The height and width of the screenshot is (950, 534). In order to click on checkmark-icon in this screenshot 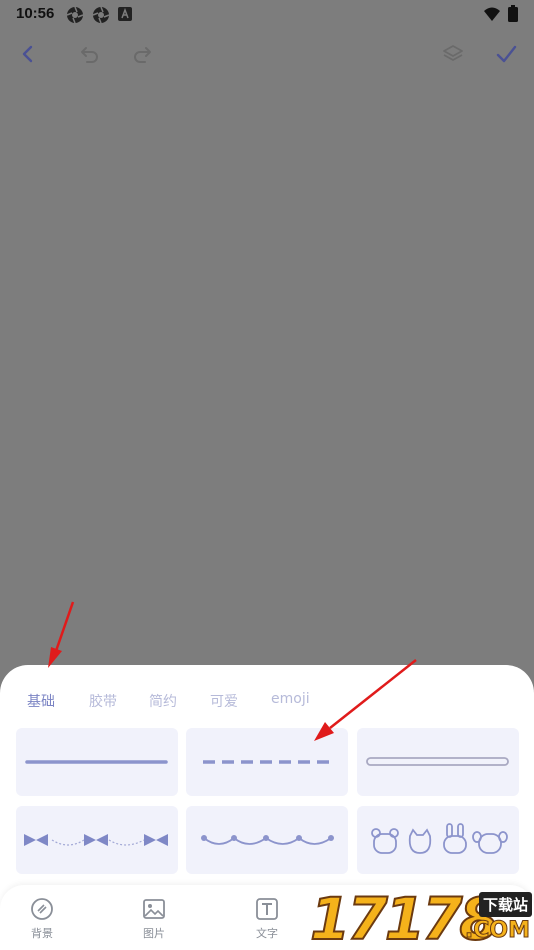, I will do `click(506, 54)`.